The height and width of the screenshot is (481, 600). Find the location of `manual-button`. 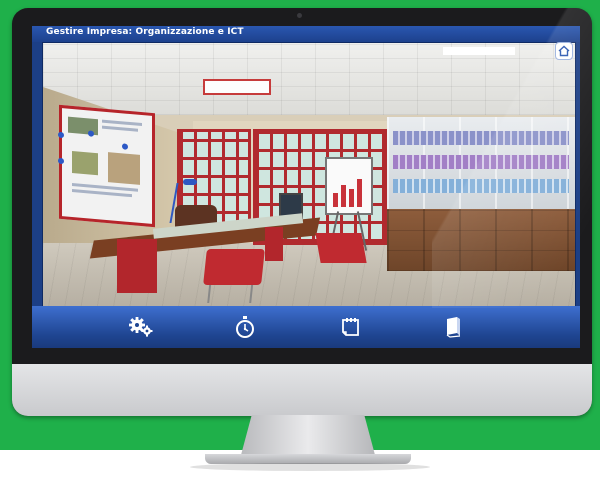

manual-button is located at coordinates (453, 327).